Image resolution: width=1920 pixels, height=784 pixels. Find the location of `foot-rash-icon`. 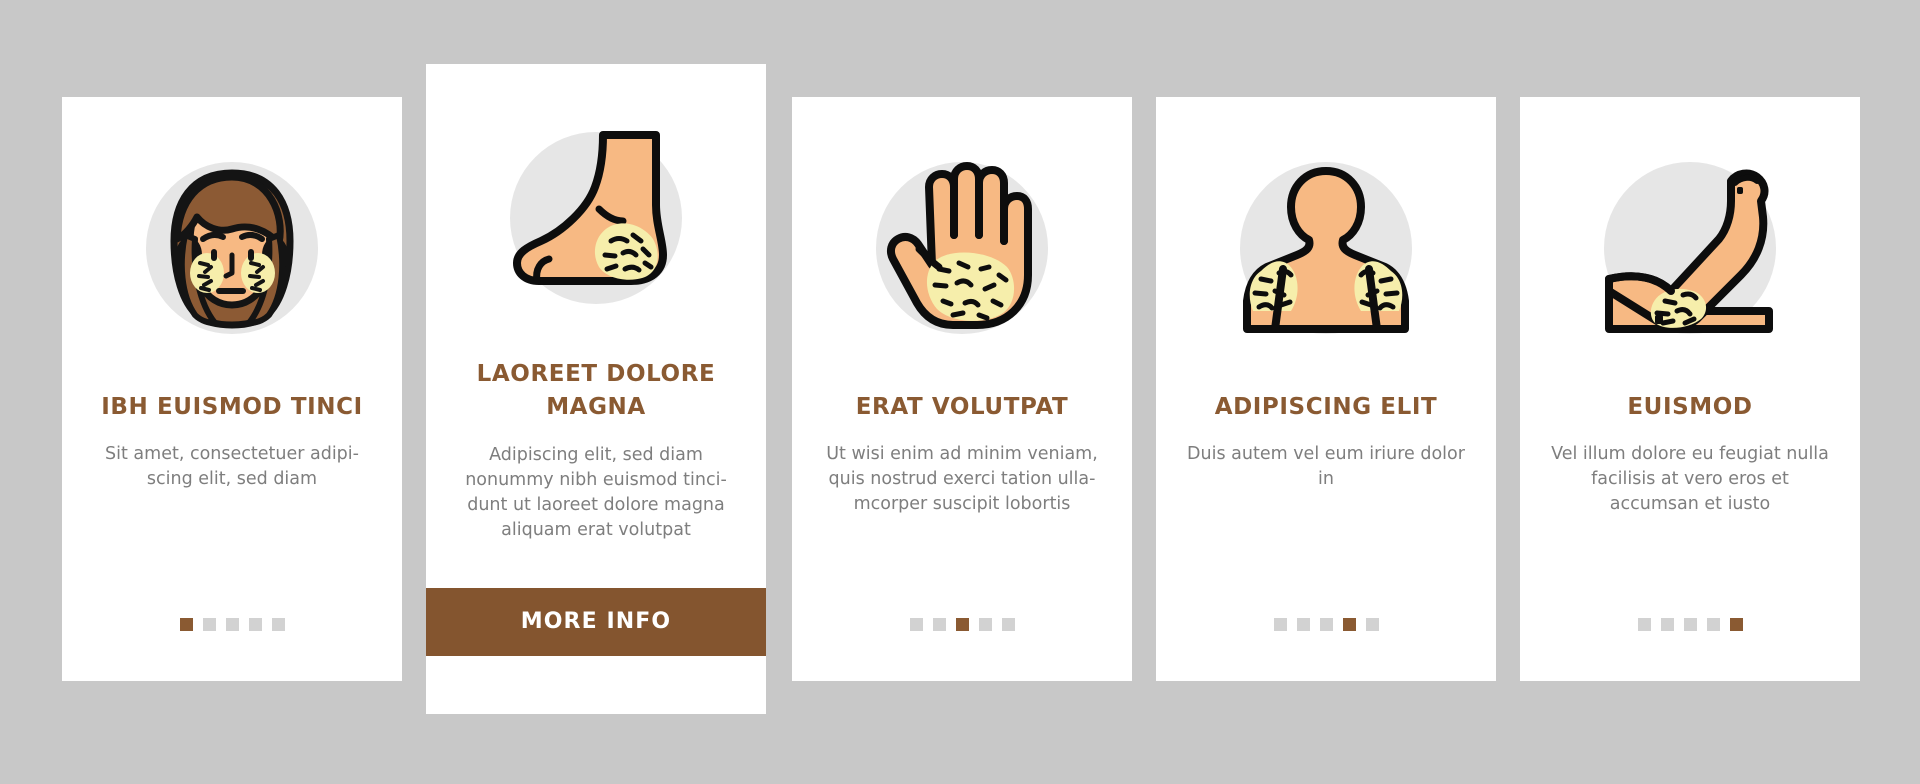

foot-rash-icon is located at coordinates (596, 217).